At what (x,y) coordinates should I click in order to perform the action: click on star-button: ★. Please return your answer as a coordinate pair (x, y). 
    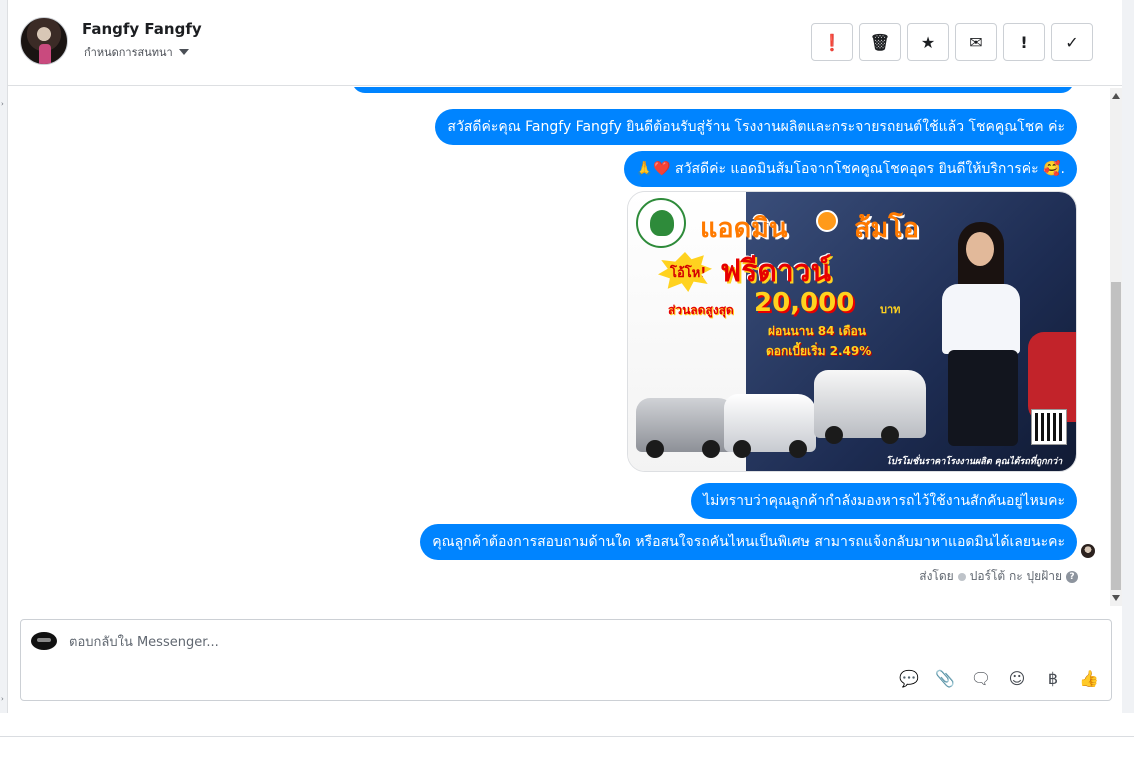
    Looking at the image, I should click on (928, 42).